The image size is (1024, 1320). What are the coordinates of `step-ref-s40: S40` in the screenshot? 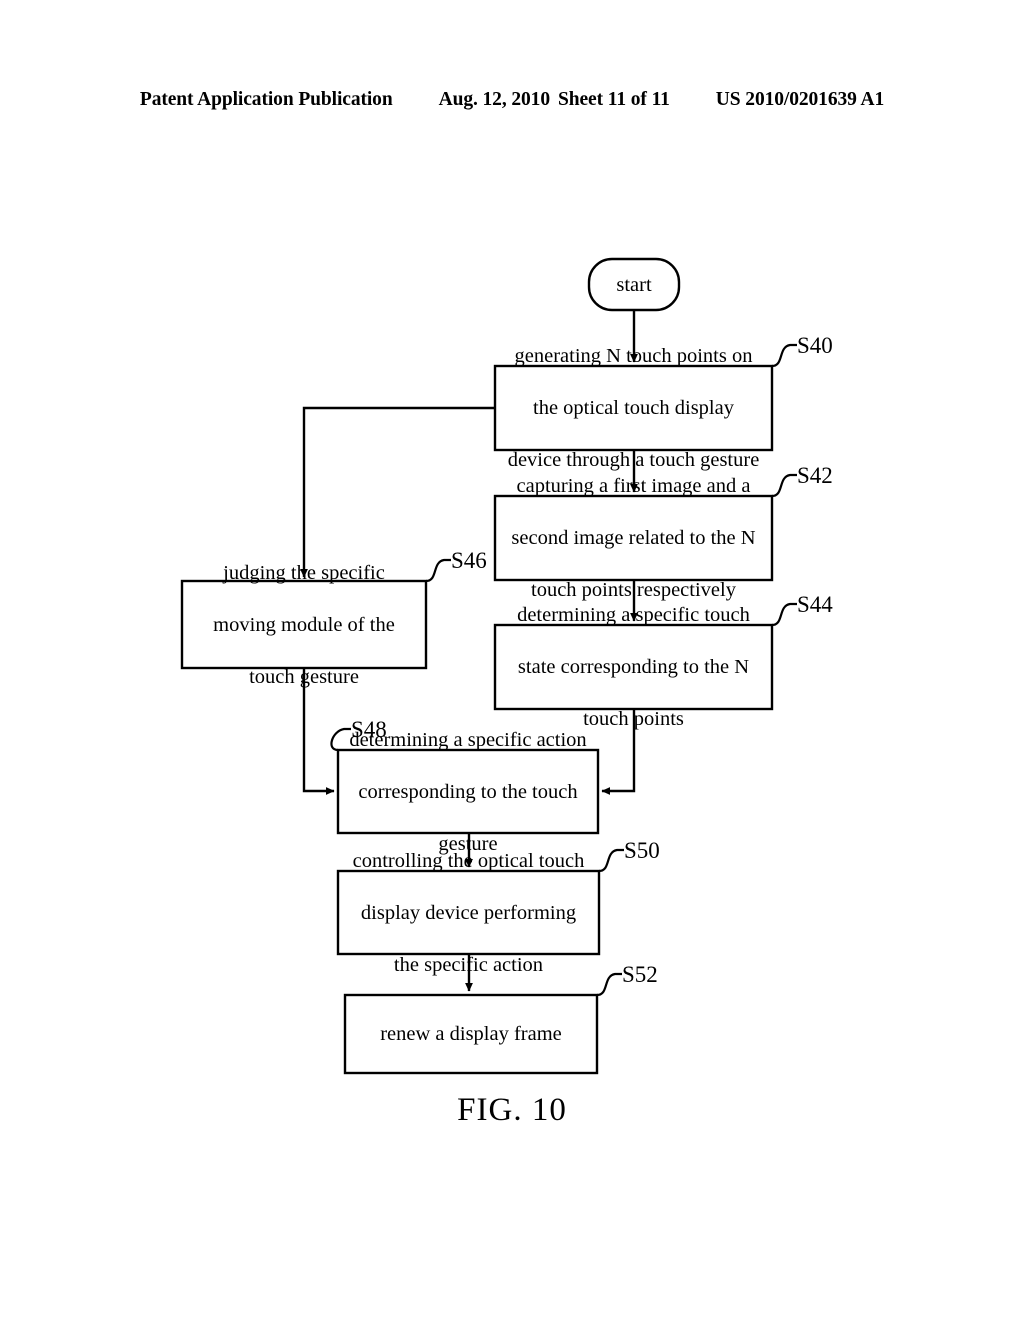 It's located at (815, 345).